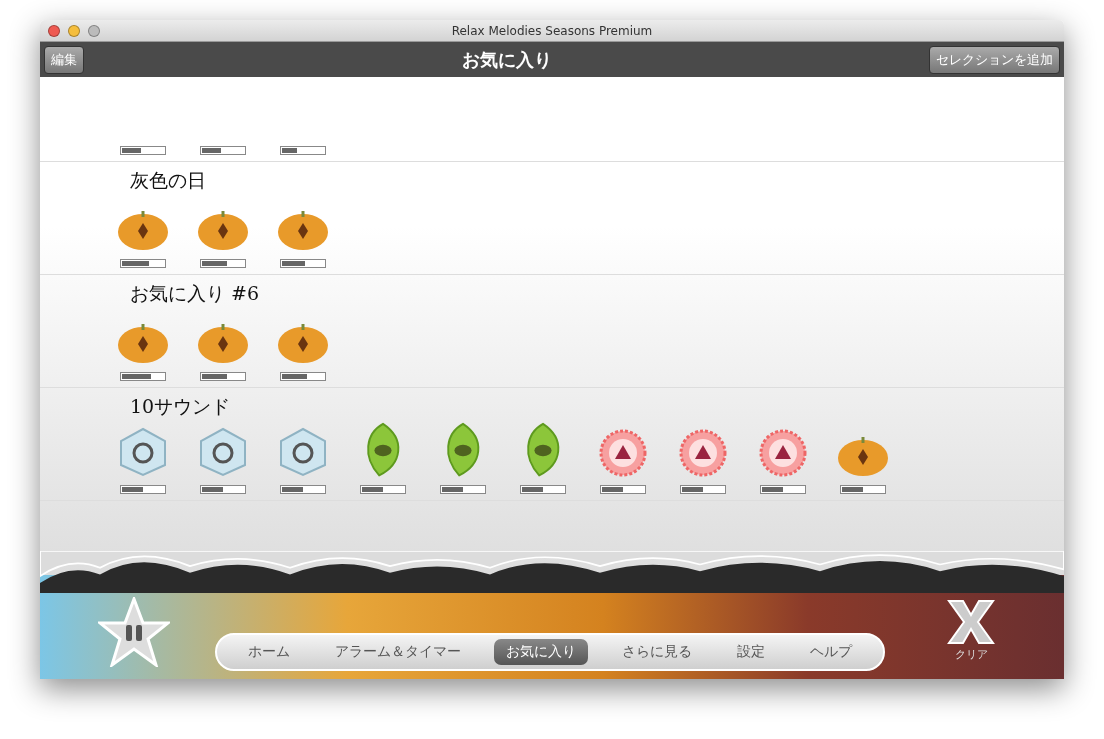 Image resolution: width=1104 pixels, height=739 pixels. I want to click on zoom-button, so click(94, 30).